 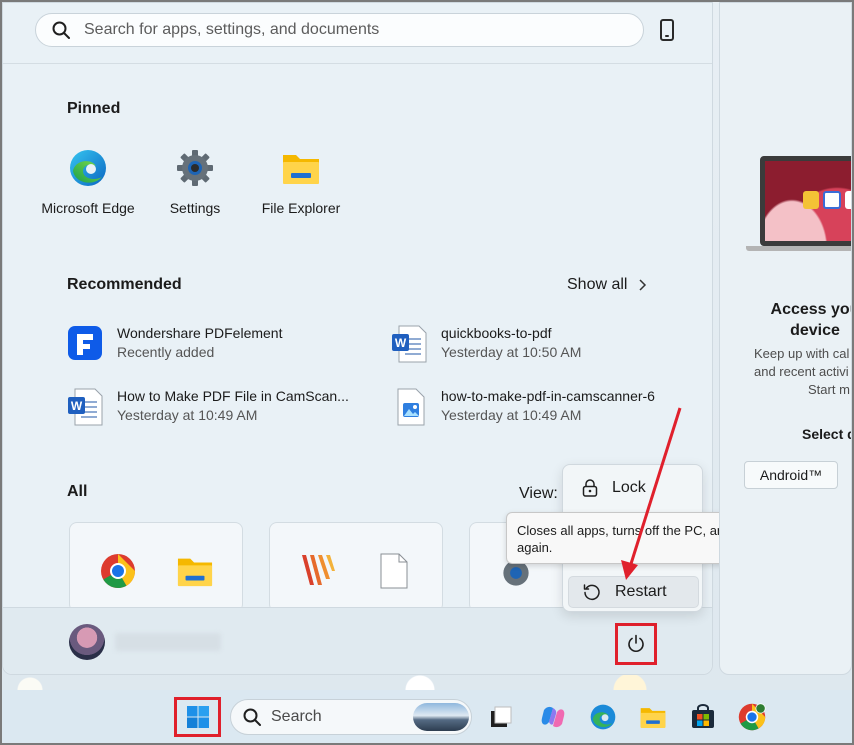 What do you see at coordinates (87, 642) in the screenshot?
I see `user-avatar` at bounding box center [87, 642].